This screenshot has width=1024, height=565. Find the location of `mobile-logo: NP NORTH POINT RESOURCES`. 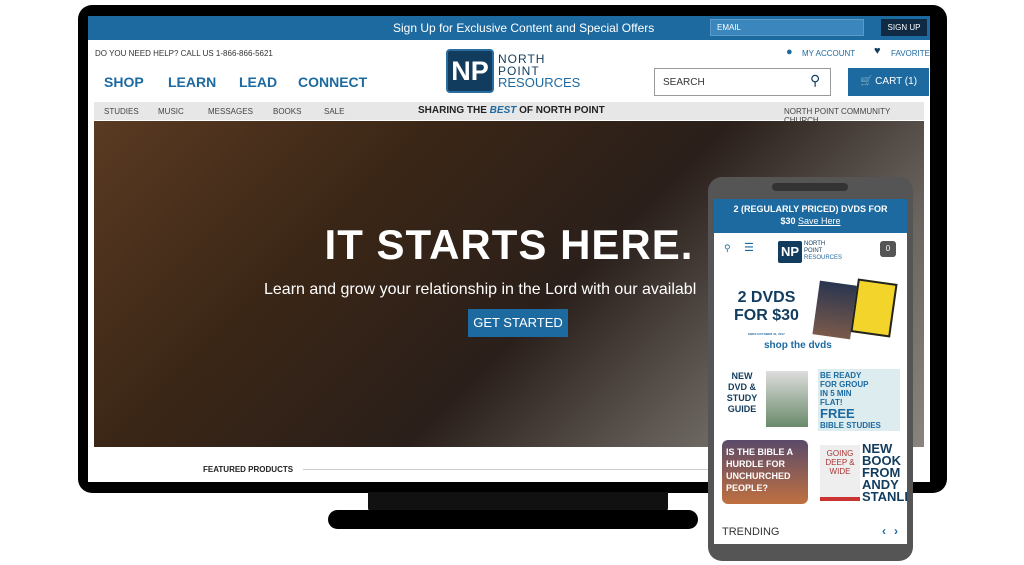

mobile-logo: NP NORTH POINT RESOURCES is located at coordinates (810, 252).